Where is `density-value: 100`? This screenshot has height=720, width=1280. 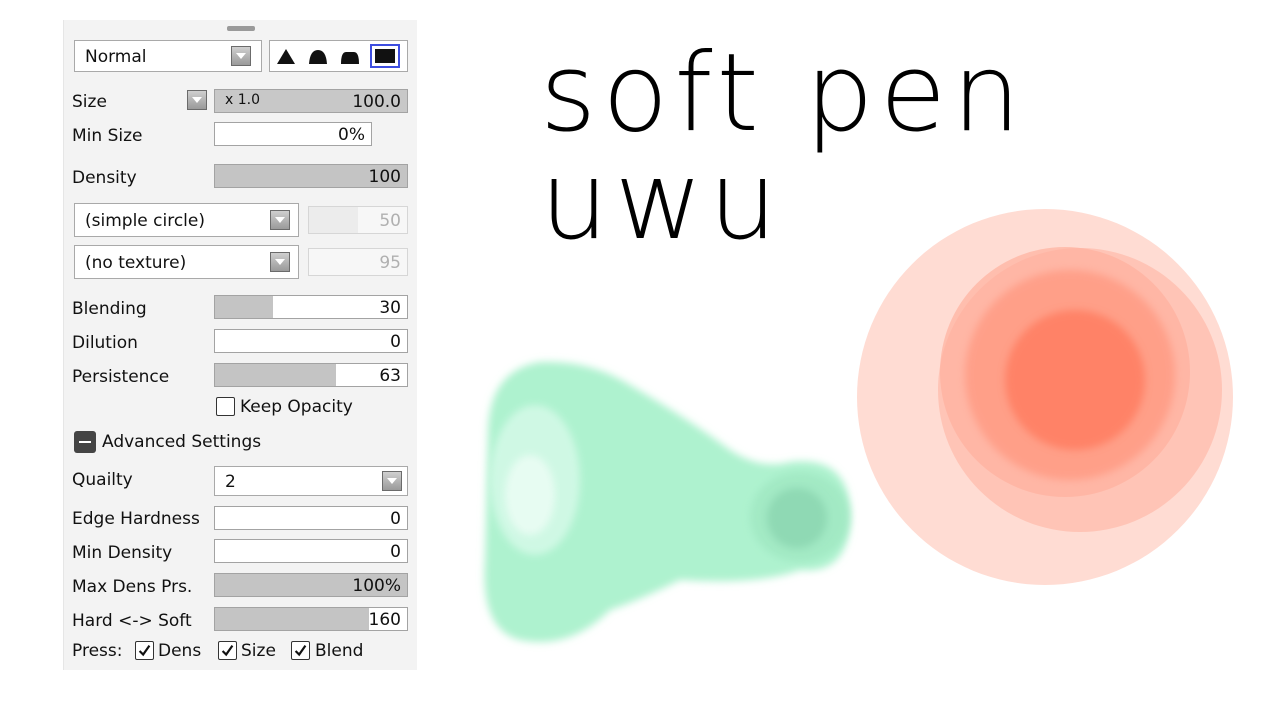
density-value: 100 is located at coordinates (384, 177).